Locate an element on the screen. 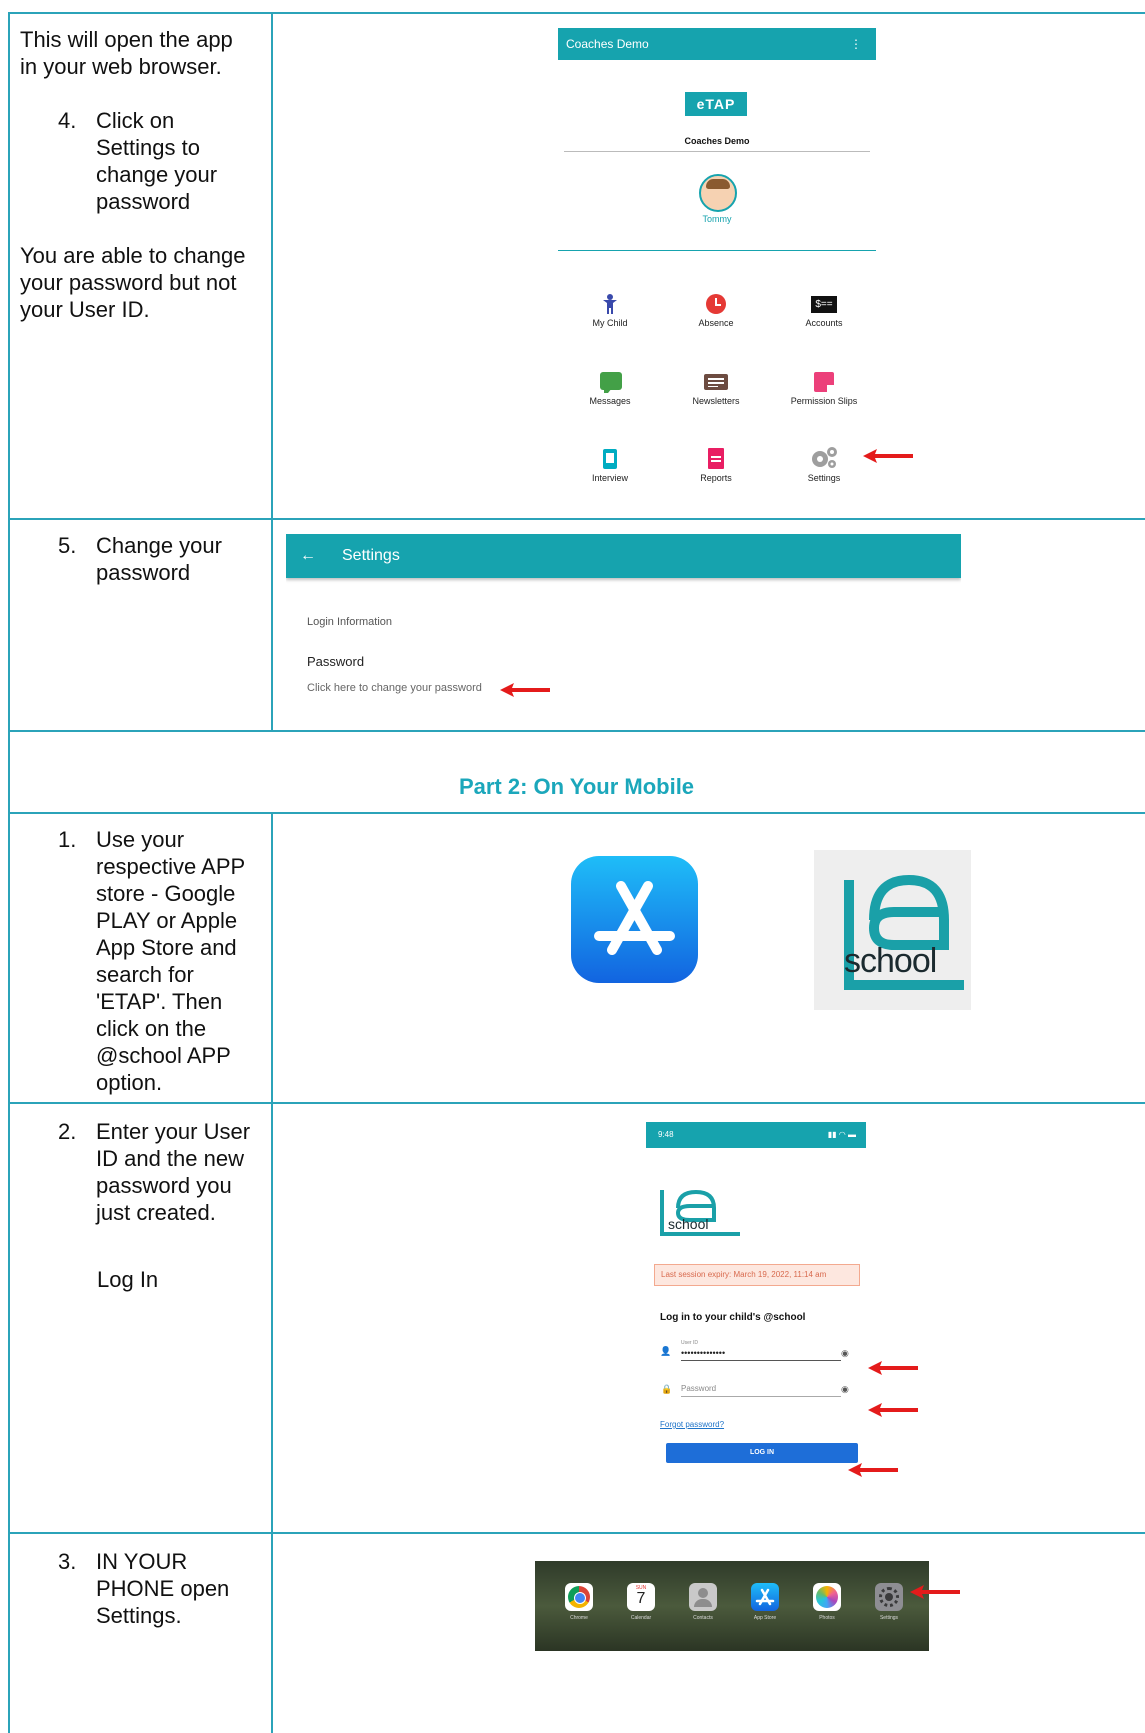  userid-input: •••••••••••••• is located at coordinates (761, 1354).